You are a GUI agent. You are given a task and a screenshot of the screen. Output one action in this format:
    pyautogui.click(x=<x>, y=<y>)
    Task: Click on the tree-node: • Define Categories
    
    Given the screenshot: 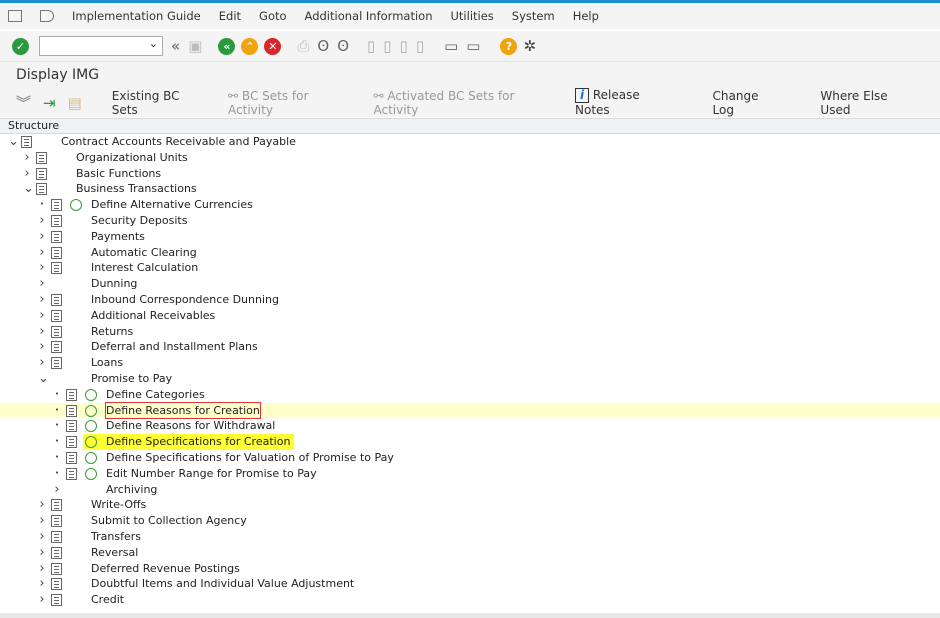 What is the action you would take?
    pyautogui.click(x=470, y=395)
    